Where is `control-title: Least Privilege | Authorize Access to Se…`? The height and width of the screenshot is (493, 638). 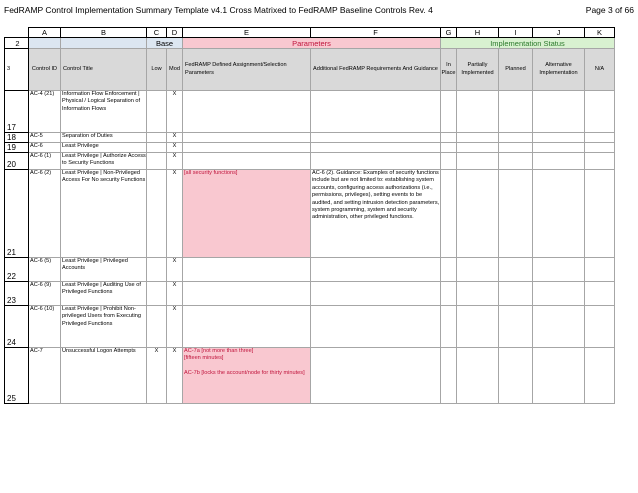 control-title: Least Privilege | Authorize Access to Se… is located at coordinates (103, 161).